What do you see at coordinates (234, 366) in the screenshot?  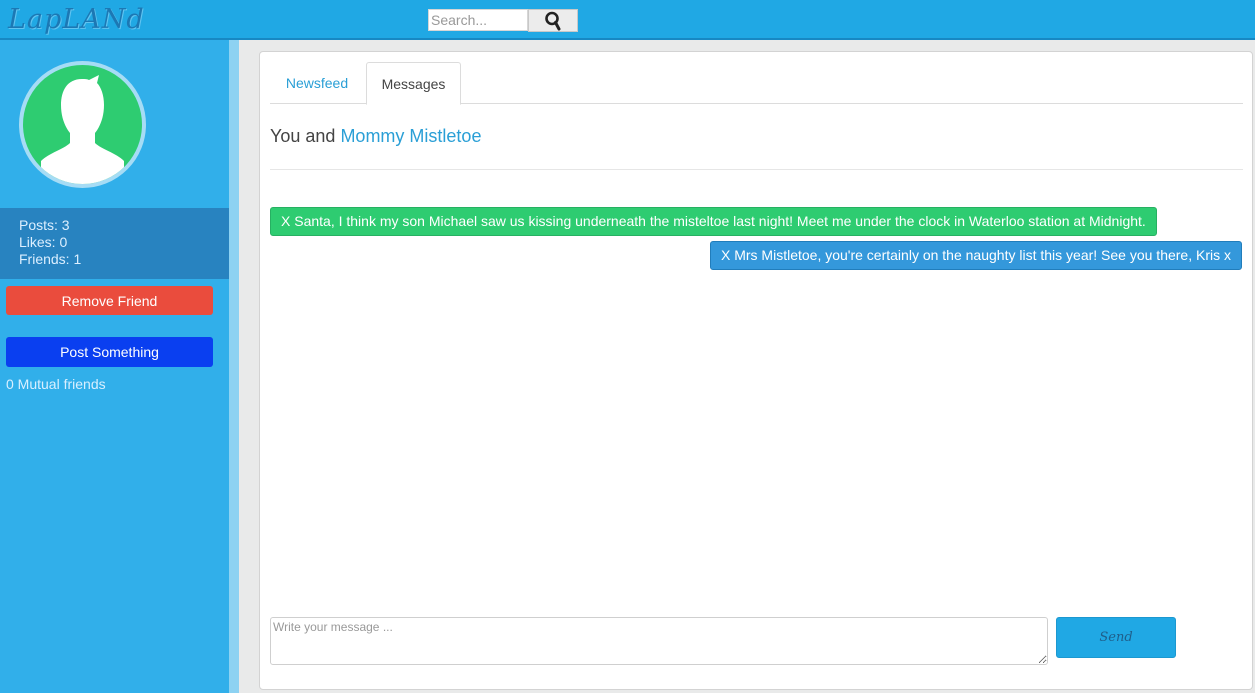 I see `sidebar-scroll-edge` at bounding box center [234, 366].